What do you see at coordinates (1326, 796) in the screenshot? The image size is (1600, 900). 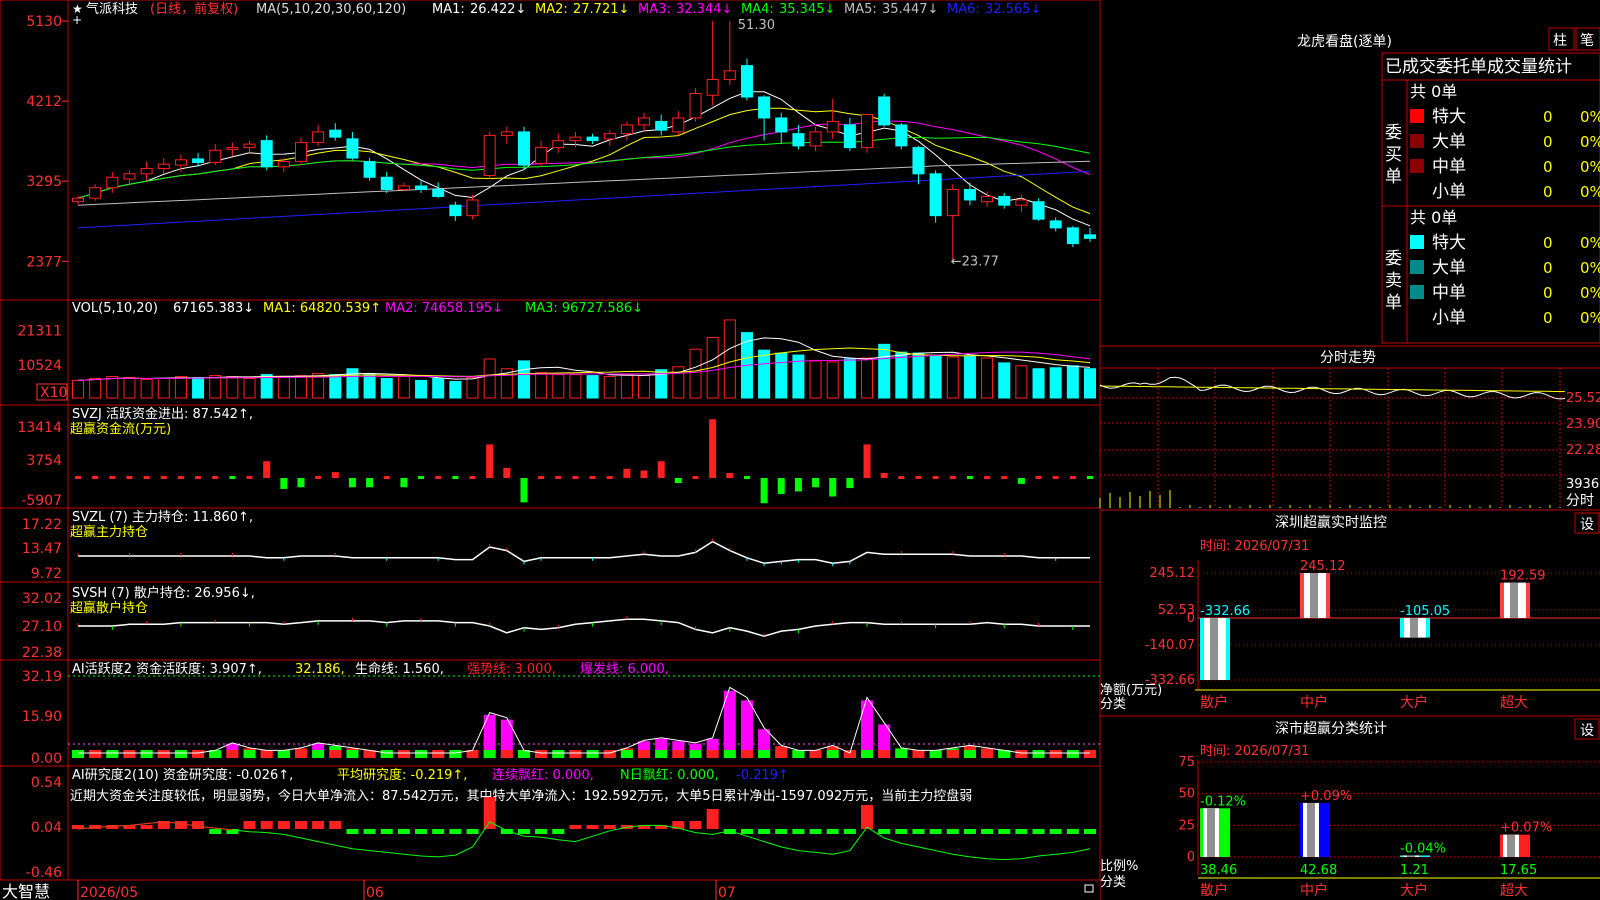 I see `stats-delta: +0.09%` at bounding box center [1326, 796].